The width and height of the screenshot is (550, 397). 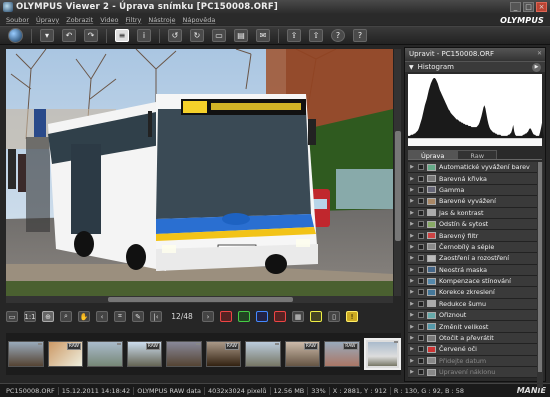 I want to click on back-icon: ‹, so click(x=102, y=316).